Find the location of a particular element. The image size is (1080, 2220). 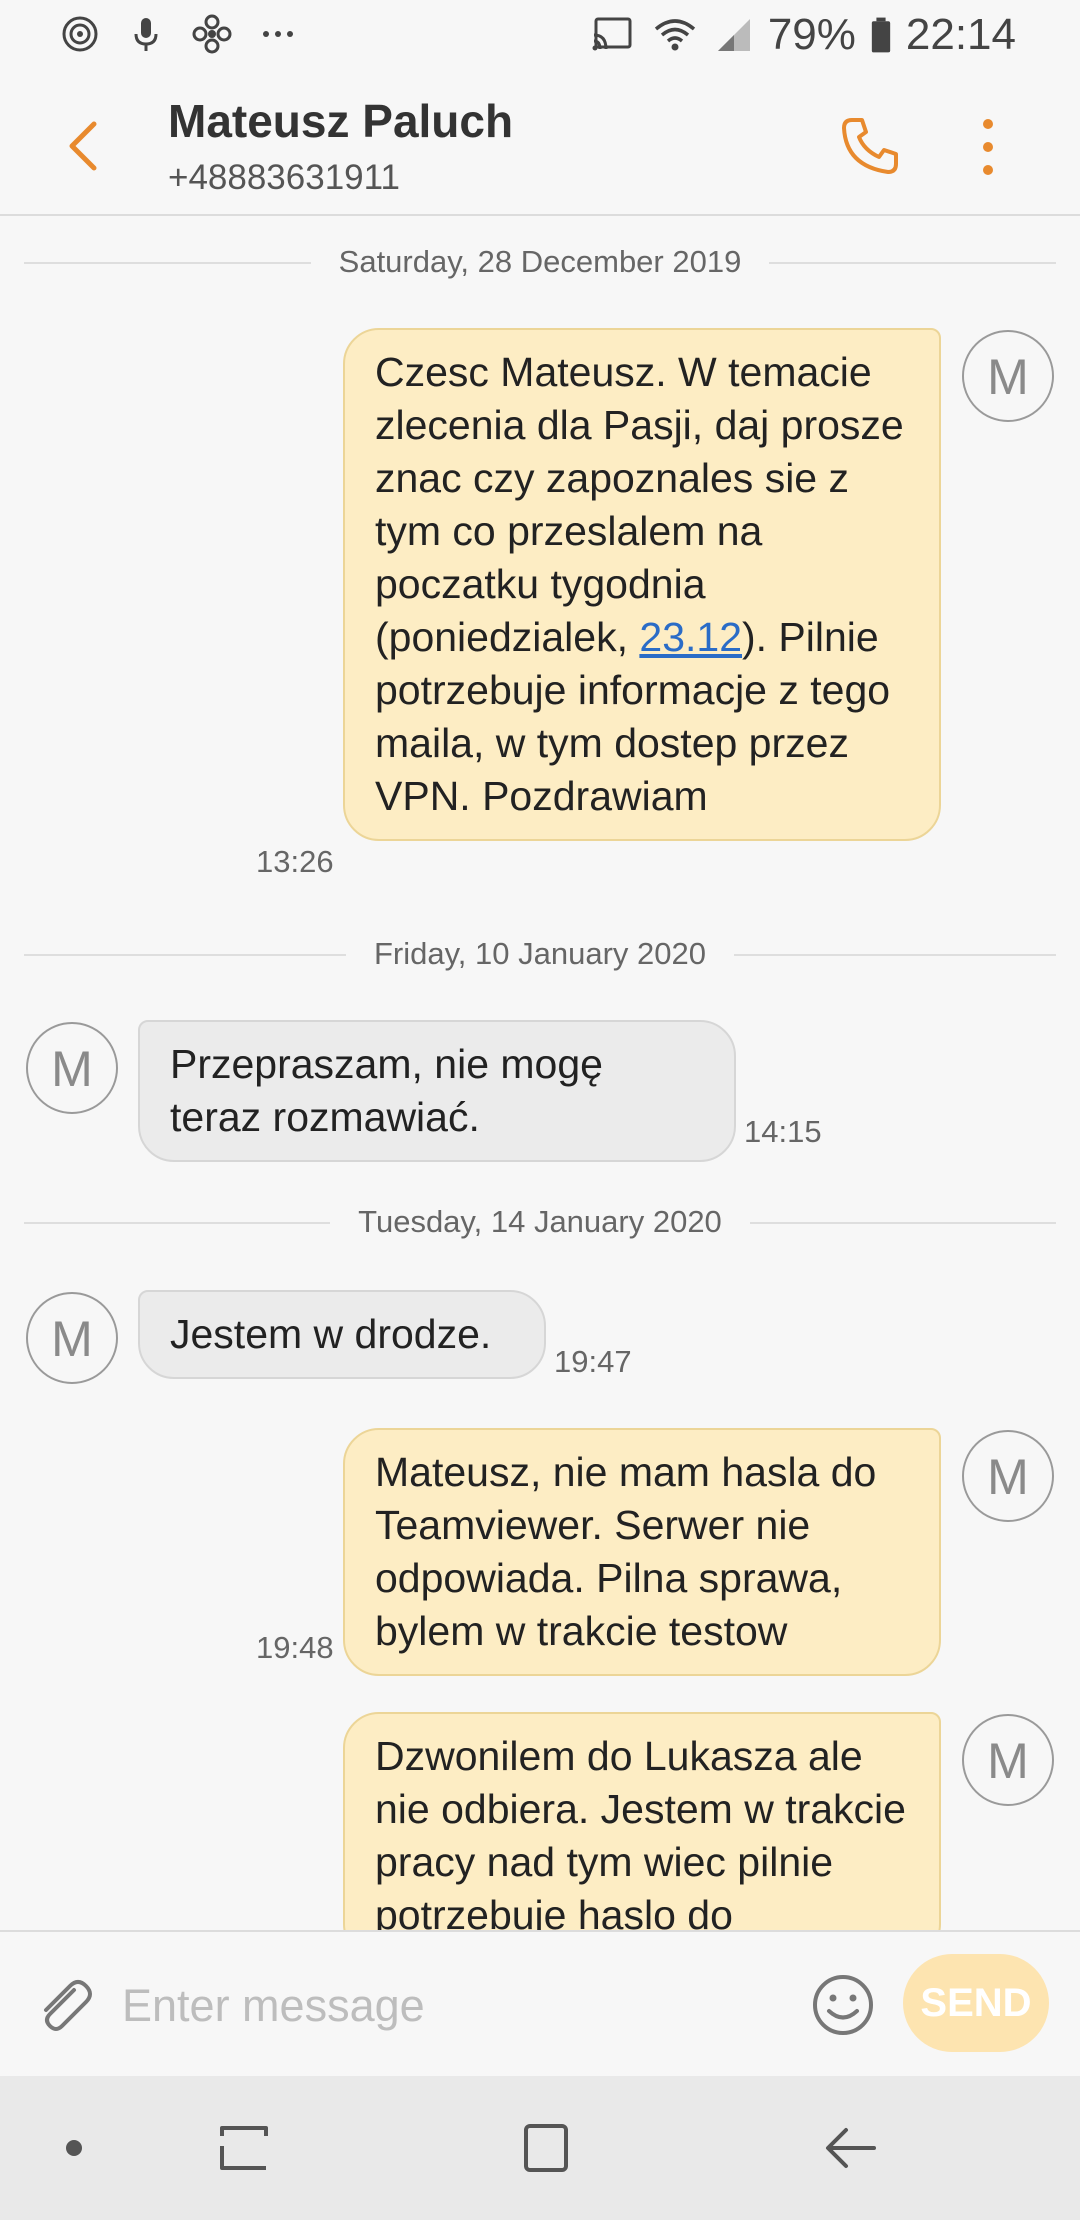

date-label-text: Tuesday, 14 January 2020 is located at coordinates (540, 1221).